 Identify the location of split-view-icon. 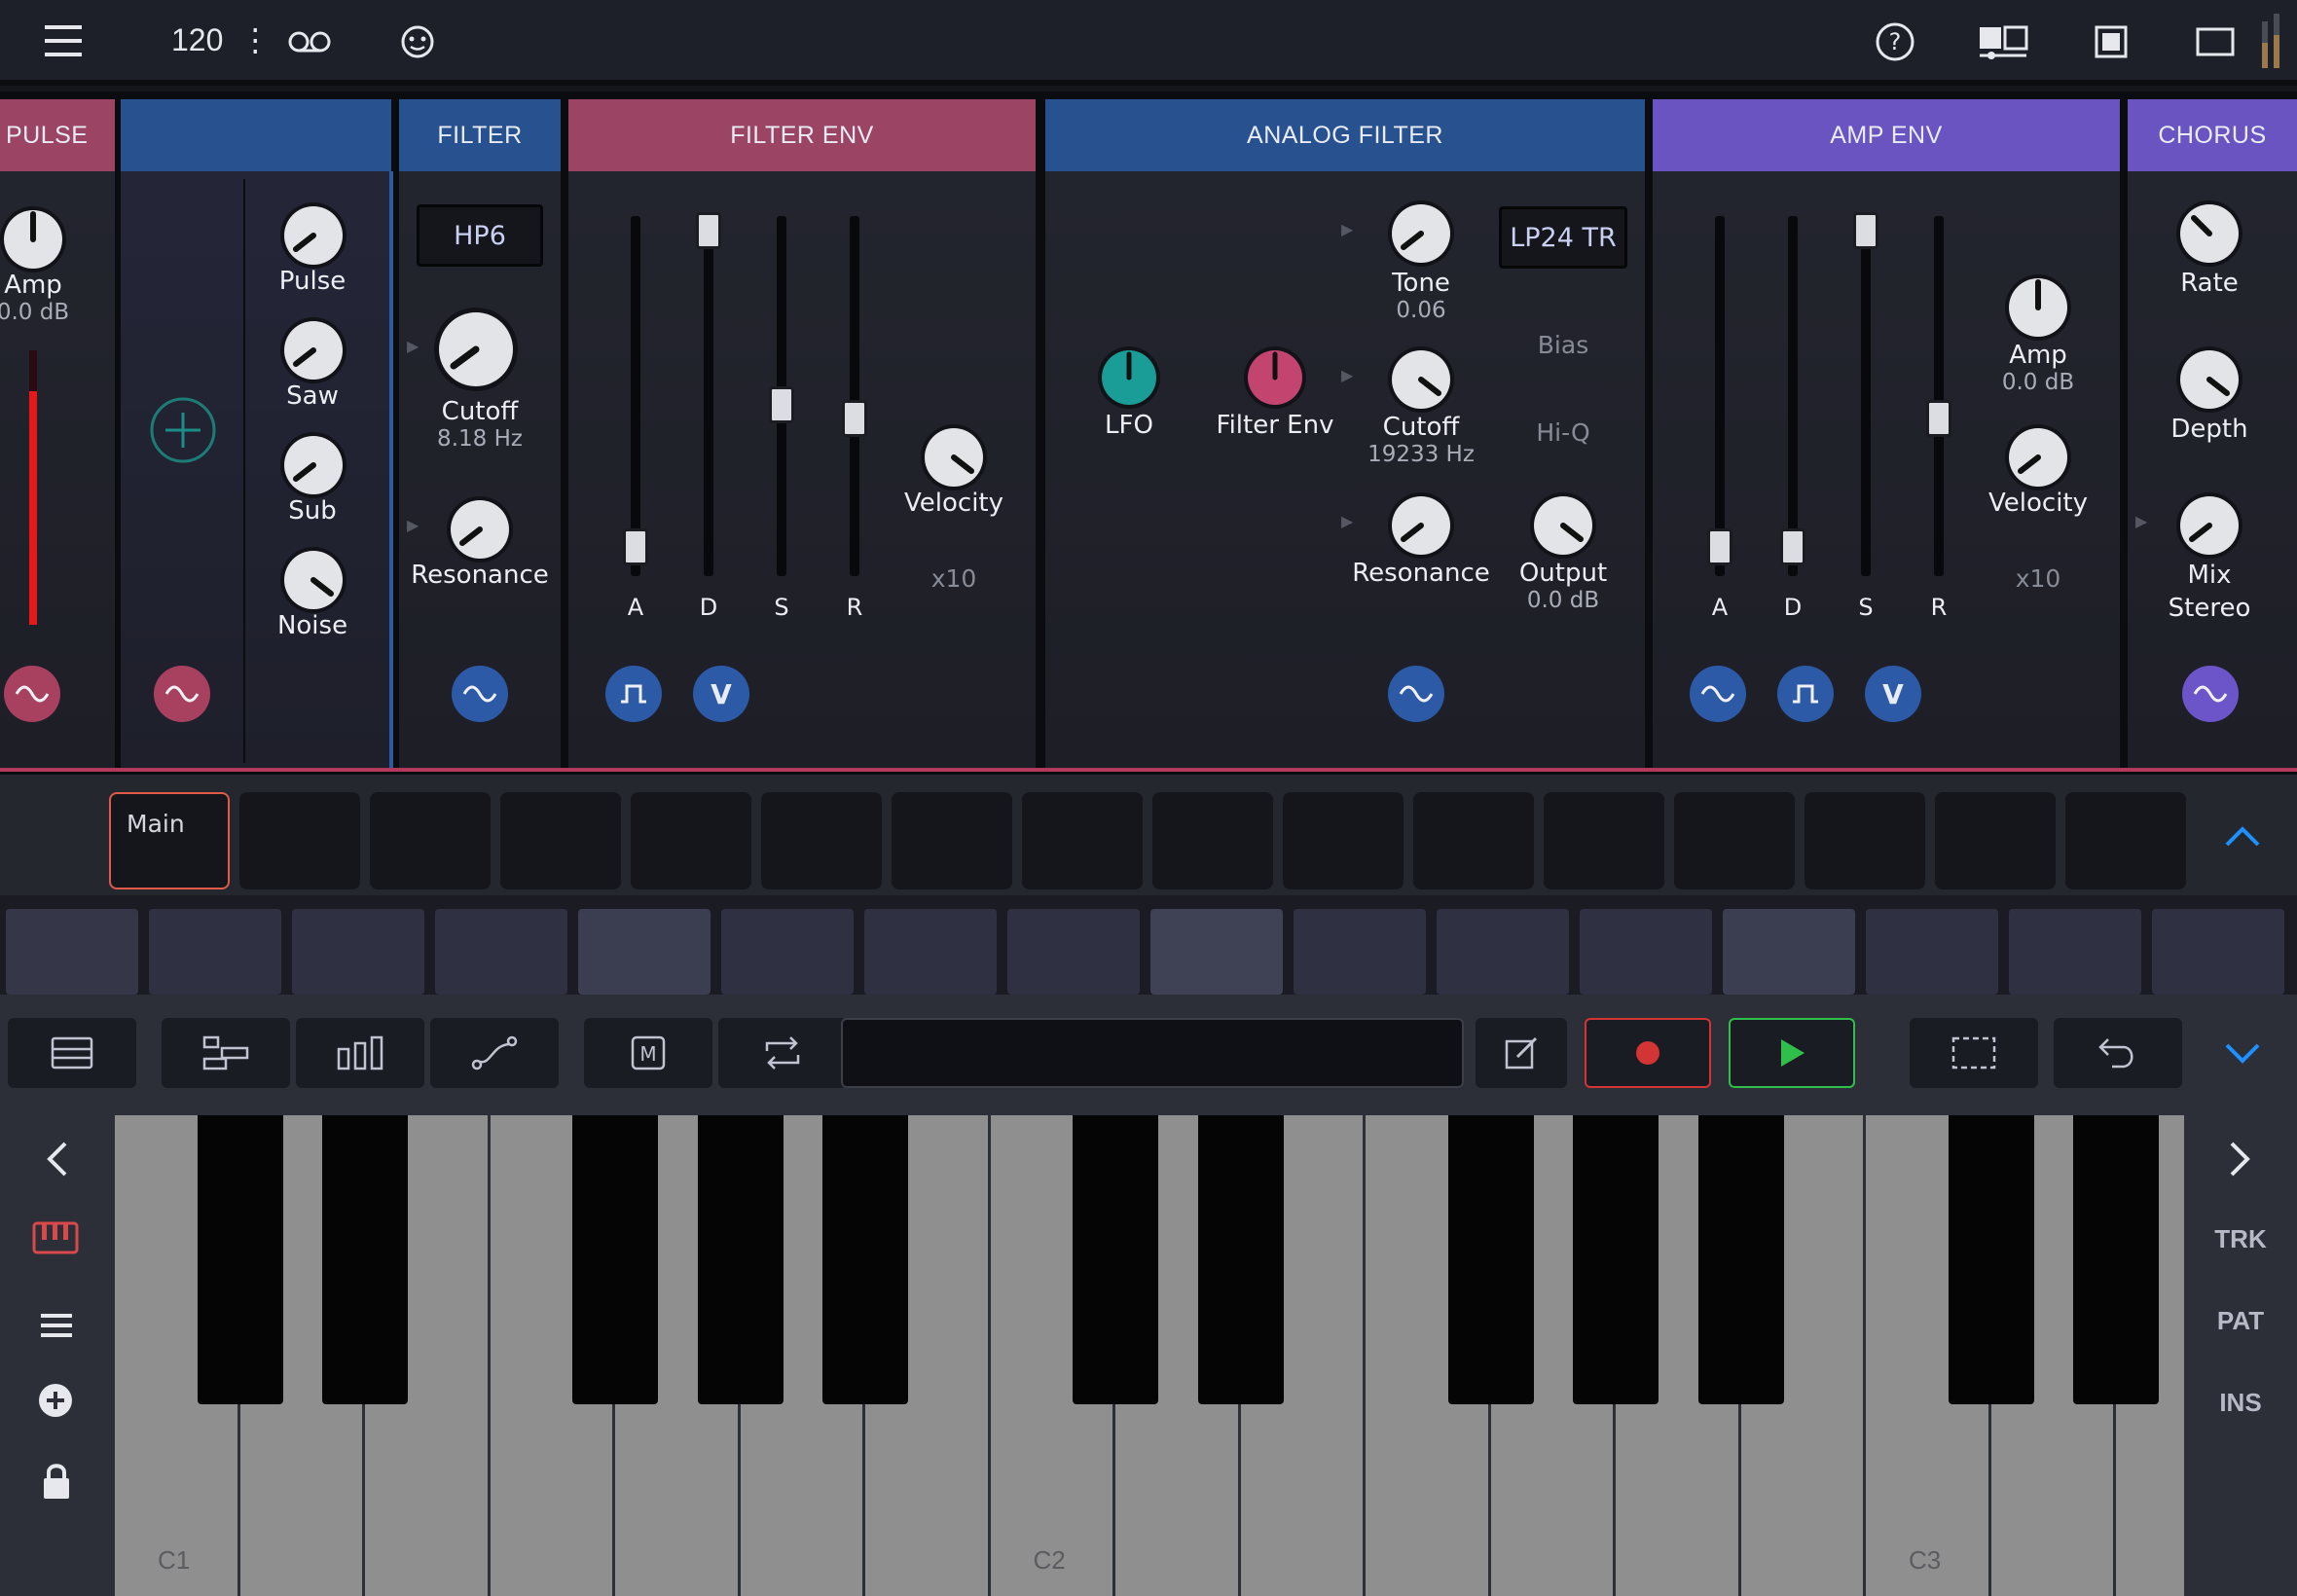
(2003, 42).